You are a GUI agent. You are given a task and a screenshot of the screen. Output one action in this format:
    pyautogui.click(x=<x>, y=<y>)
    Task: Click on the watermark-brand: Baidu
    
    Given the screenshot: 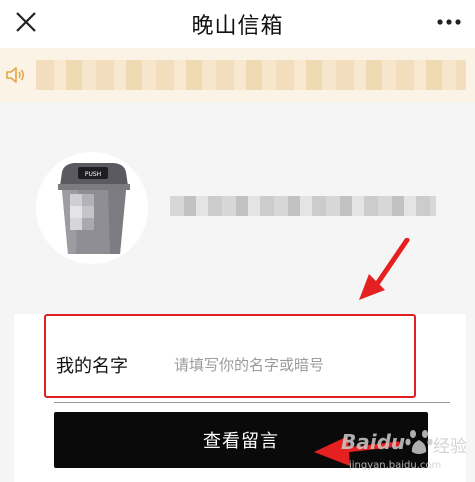 What is the action you would take?
    pyautogui.click(x=373, y=442)
    